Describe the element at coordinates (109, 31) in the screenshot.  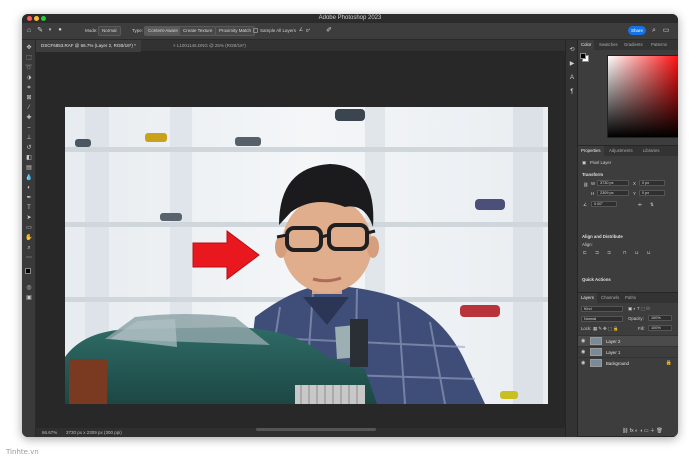
I see `mode-select: Normal` at that location.